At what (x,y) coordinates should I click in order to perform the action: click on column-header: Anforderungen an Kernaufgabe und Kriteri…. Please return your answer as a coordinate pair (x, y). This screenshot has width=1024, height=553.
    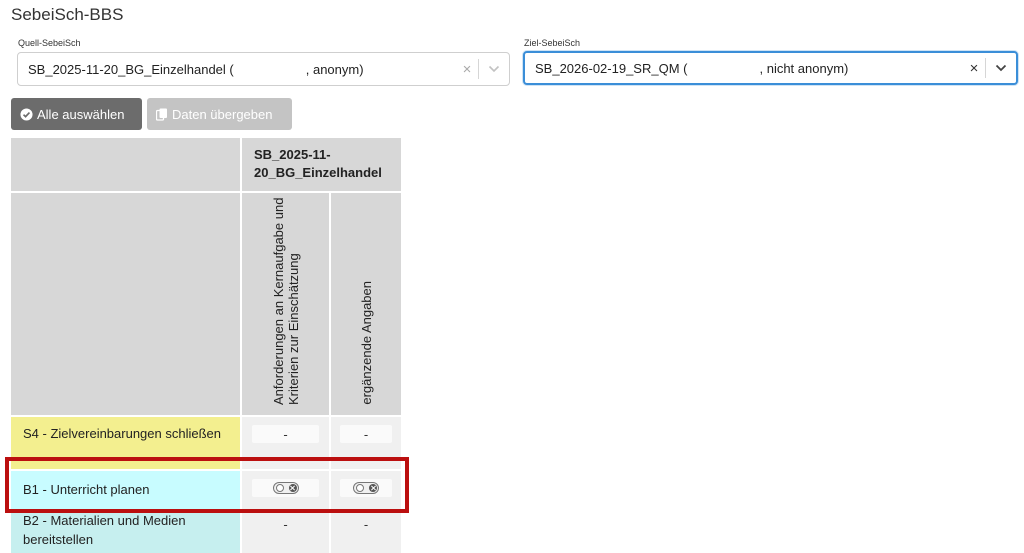
    Looking at the image, I should click on (285, 304).